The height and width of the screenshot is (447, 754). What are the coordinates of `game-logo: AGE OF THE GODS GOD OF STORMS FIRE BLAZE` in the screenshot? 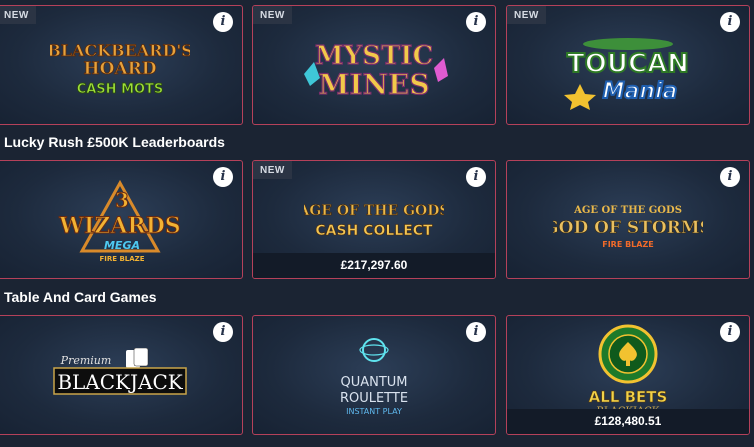 It's located at (628, 226).